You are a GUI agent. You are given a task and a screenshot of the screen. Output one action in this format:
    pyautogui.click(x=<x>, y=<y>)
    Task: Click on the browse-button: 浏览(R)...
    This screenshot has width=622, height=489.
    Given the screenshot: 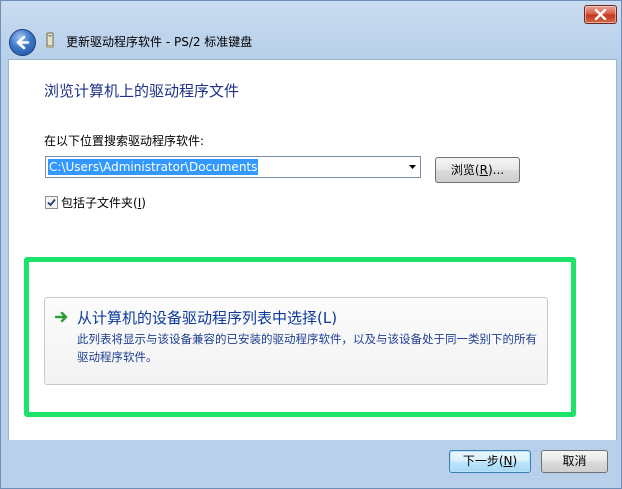 What is the action you would take?
    pyautogui.click(x=477, y=170)
    